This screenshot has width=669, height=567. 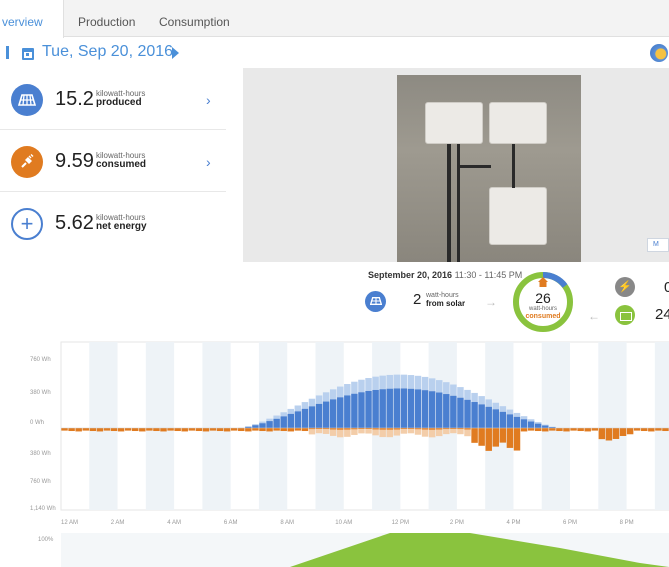 I want to click on arrow-right-icon: →, so click(x=491, y=302).